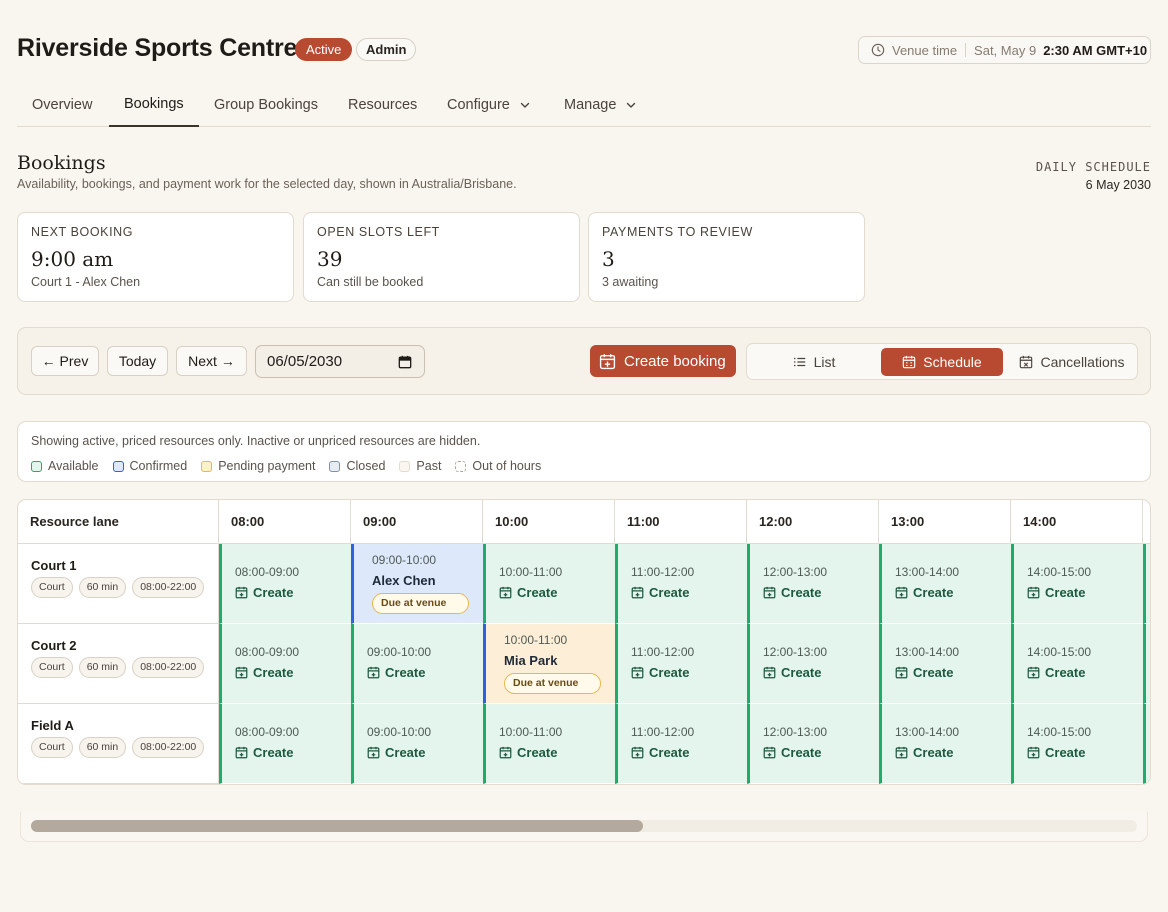  Describe the element at coordinates (945, 522) in the screenshot. I see `hour-header: 13:00` at that location.